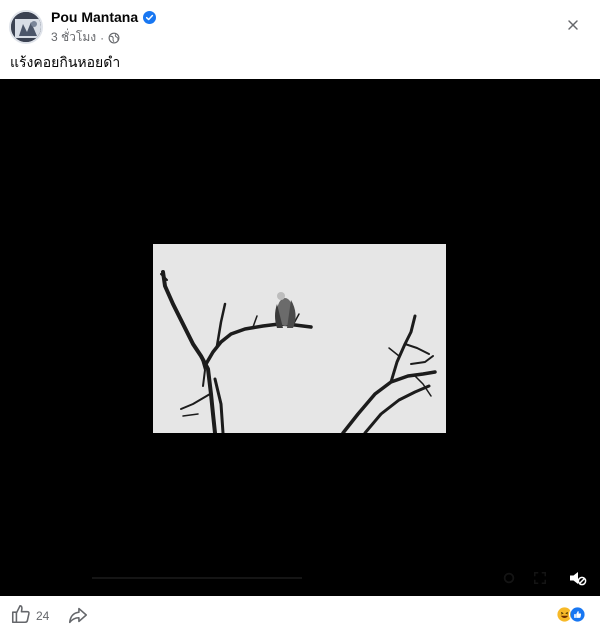  What do you see at coordinates (300, 25) in the screenshot?
I see `post-header: Pou Mantana 3 ชั่วโมง ·` at bounding box center [300, 25].